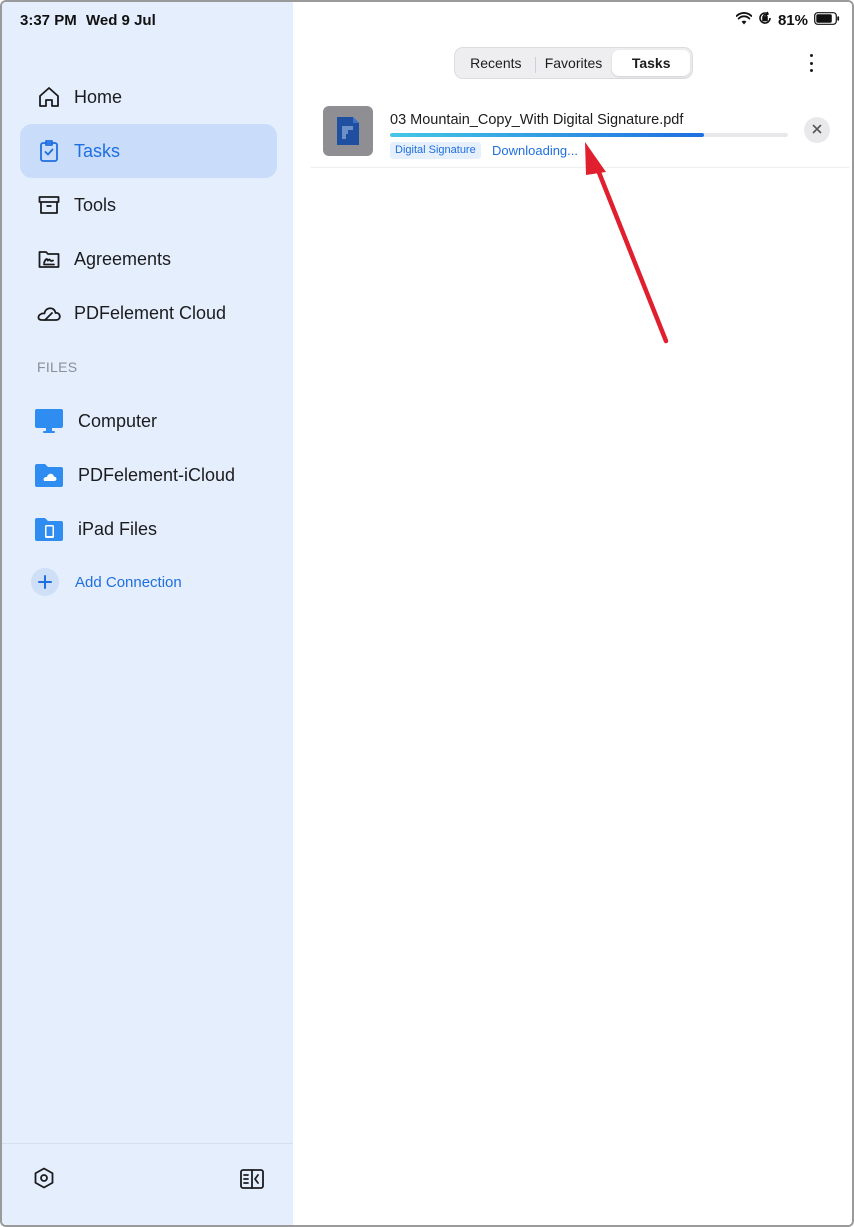  Describe the element at coordinates (49, 151) in the screenshot. I see `tasks-clipboard-icon` at that location.